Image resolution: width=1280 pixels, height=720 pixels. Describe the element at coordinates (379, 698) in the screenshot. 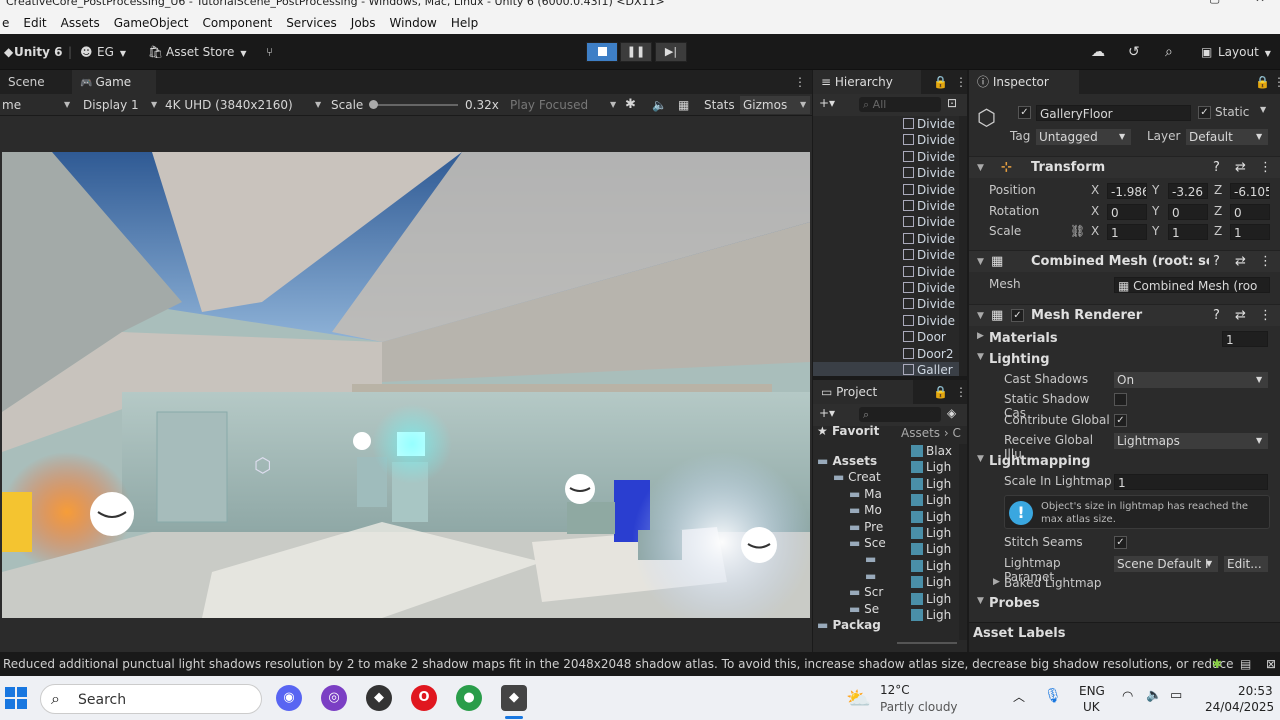

I see `unity-hub-icon: ◆` at that location.